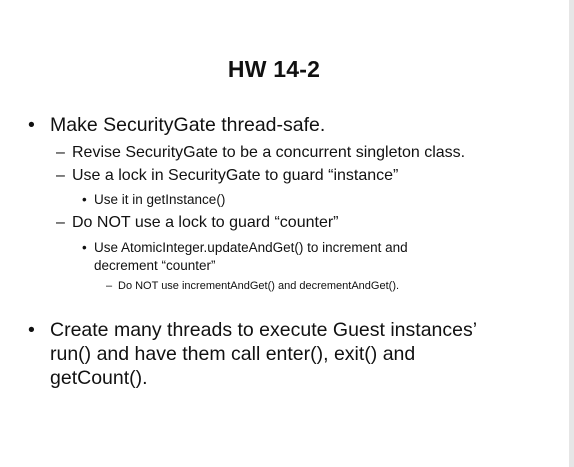 This screenshot has height=467, width=574. What do you see at coordinates (188, 125) in the screenshot?
I see `bullet-make-thread-safe: Make SecurityGate thread-safe.` at bounding box center [188, 125].